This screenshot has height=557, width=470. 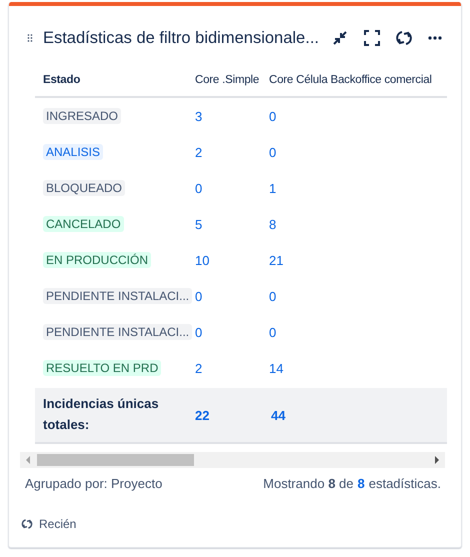 What do you see at coordinates (361, 483) in the screenshot?
I see `total-count-link: 8` at bounding box center [361, 483].